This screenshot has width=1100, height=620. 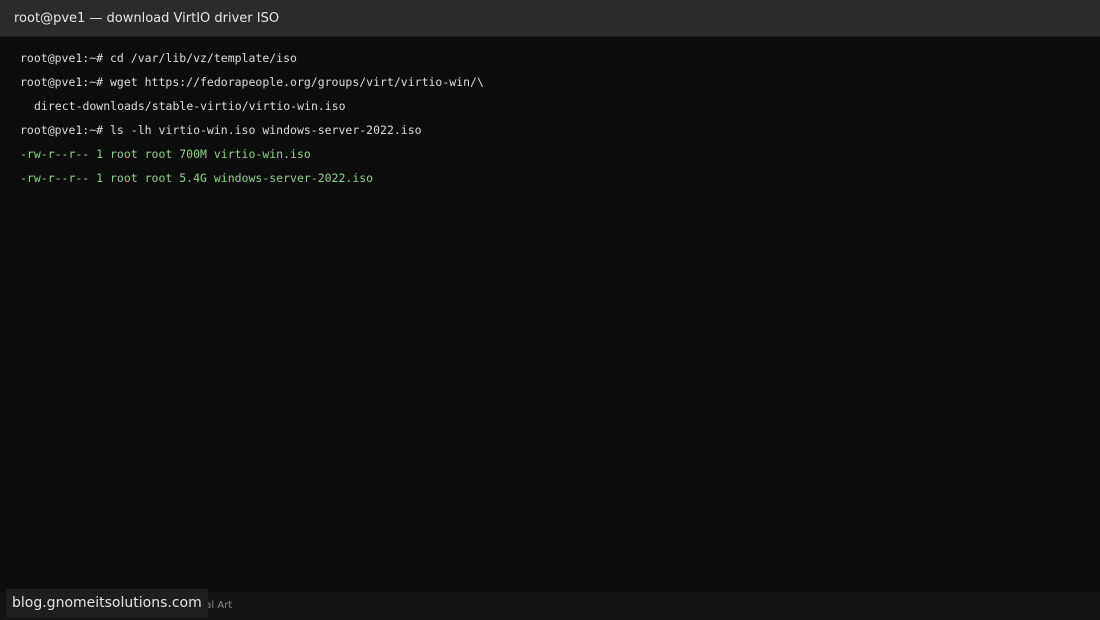 What do you see at coordinates (158, 58) in the screenshot?
I see `terminal-line-cd: root@pve1:~# cd /var/lib/vz/template/iso` at bounding box center [158, 58].